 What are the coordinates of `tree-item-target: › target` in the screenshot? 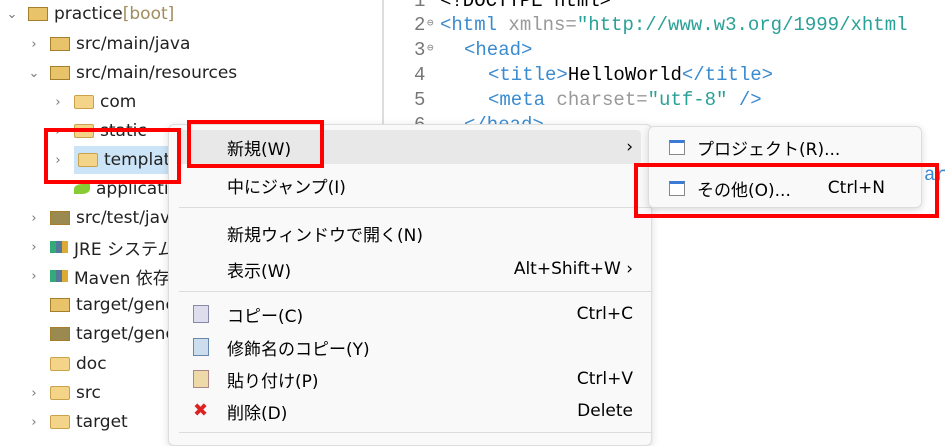 It's located at (77, 422).